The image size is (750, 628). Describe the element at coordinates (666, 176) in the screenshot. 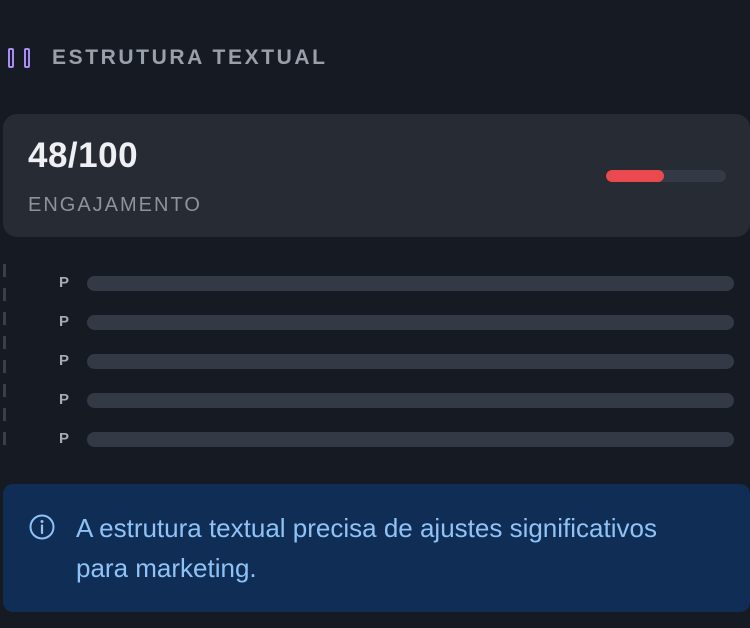

I see `score-progress-bar` at that location.